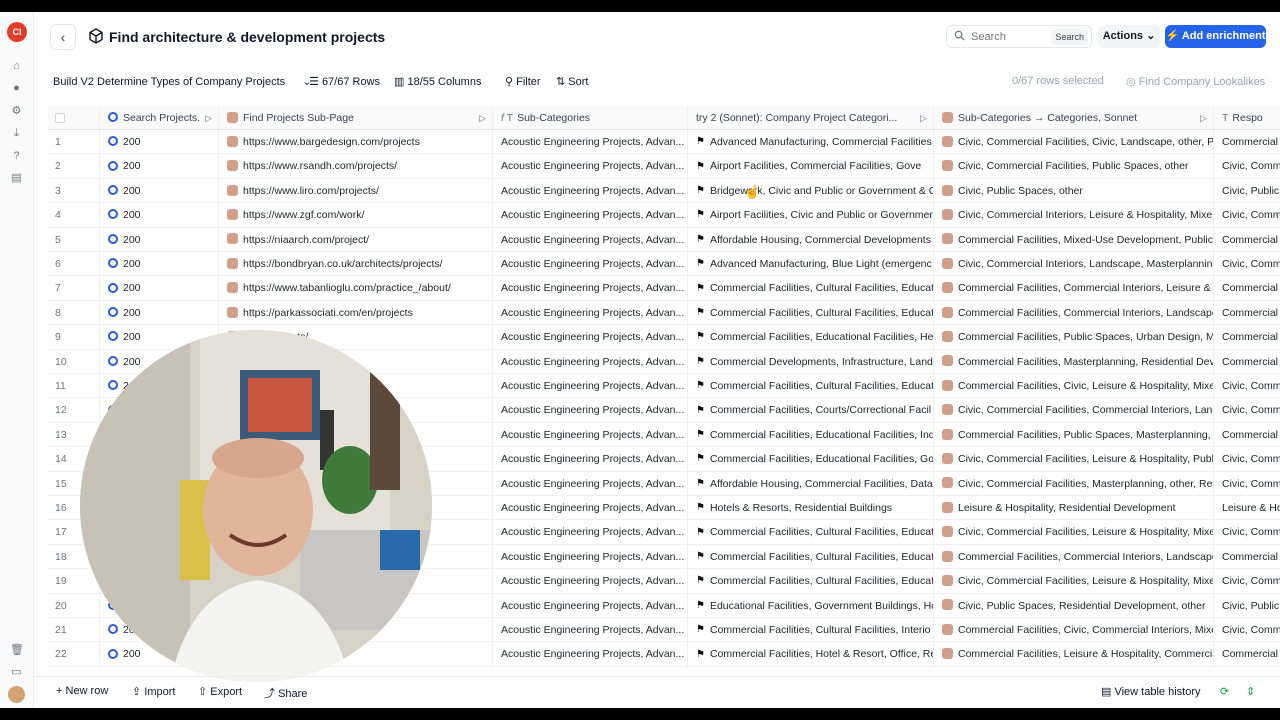  What do you see at coordinates (16, 66) in the screenshot?
I see `home-icon: ⌂` at bounding box center [16, 66].